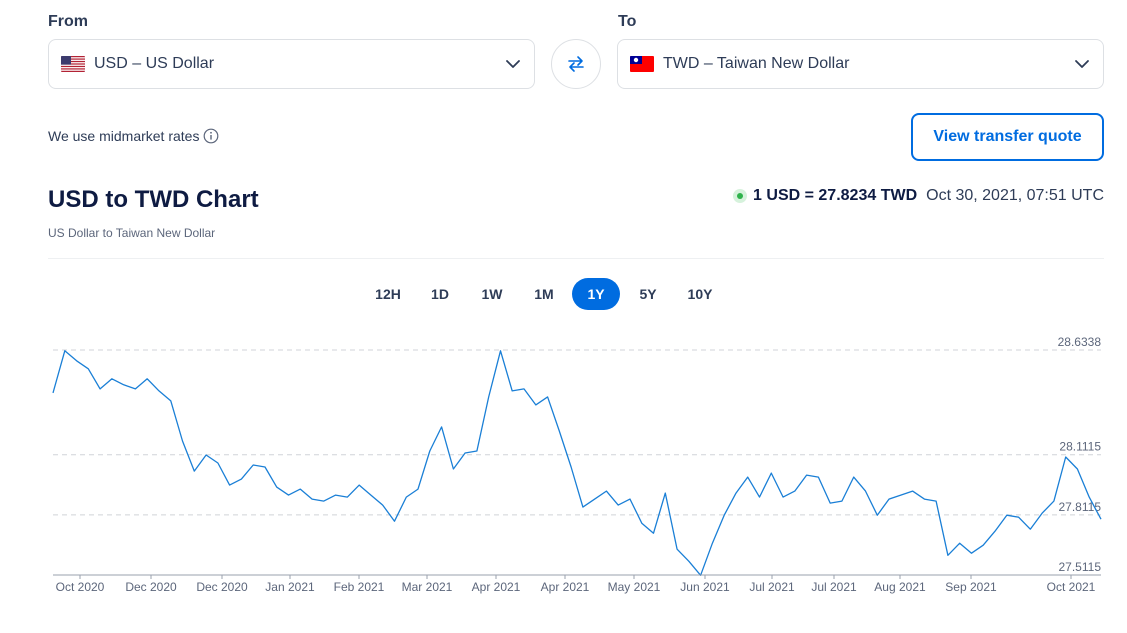 The width and height of the screenshot is (1127, 633). I want to click on from-currency-value: USD – US Dollar, so click(154, 63).